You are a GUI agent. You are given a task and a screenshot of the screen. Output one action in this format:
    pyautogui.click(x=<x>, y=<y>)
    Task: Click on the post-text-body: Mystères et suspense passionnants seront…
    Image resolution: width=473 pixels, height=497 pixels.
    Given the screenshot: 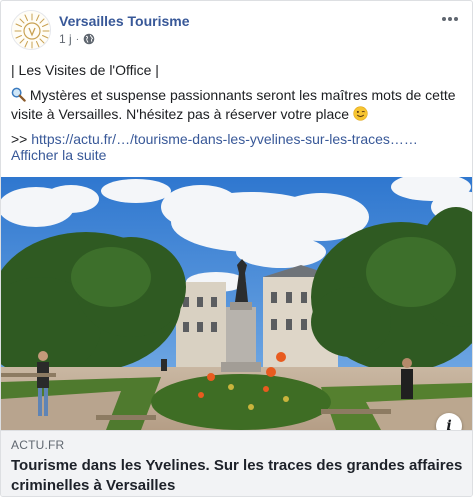 What is the action you would take?
    pyautogui.click(x=233, y=104)
    